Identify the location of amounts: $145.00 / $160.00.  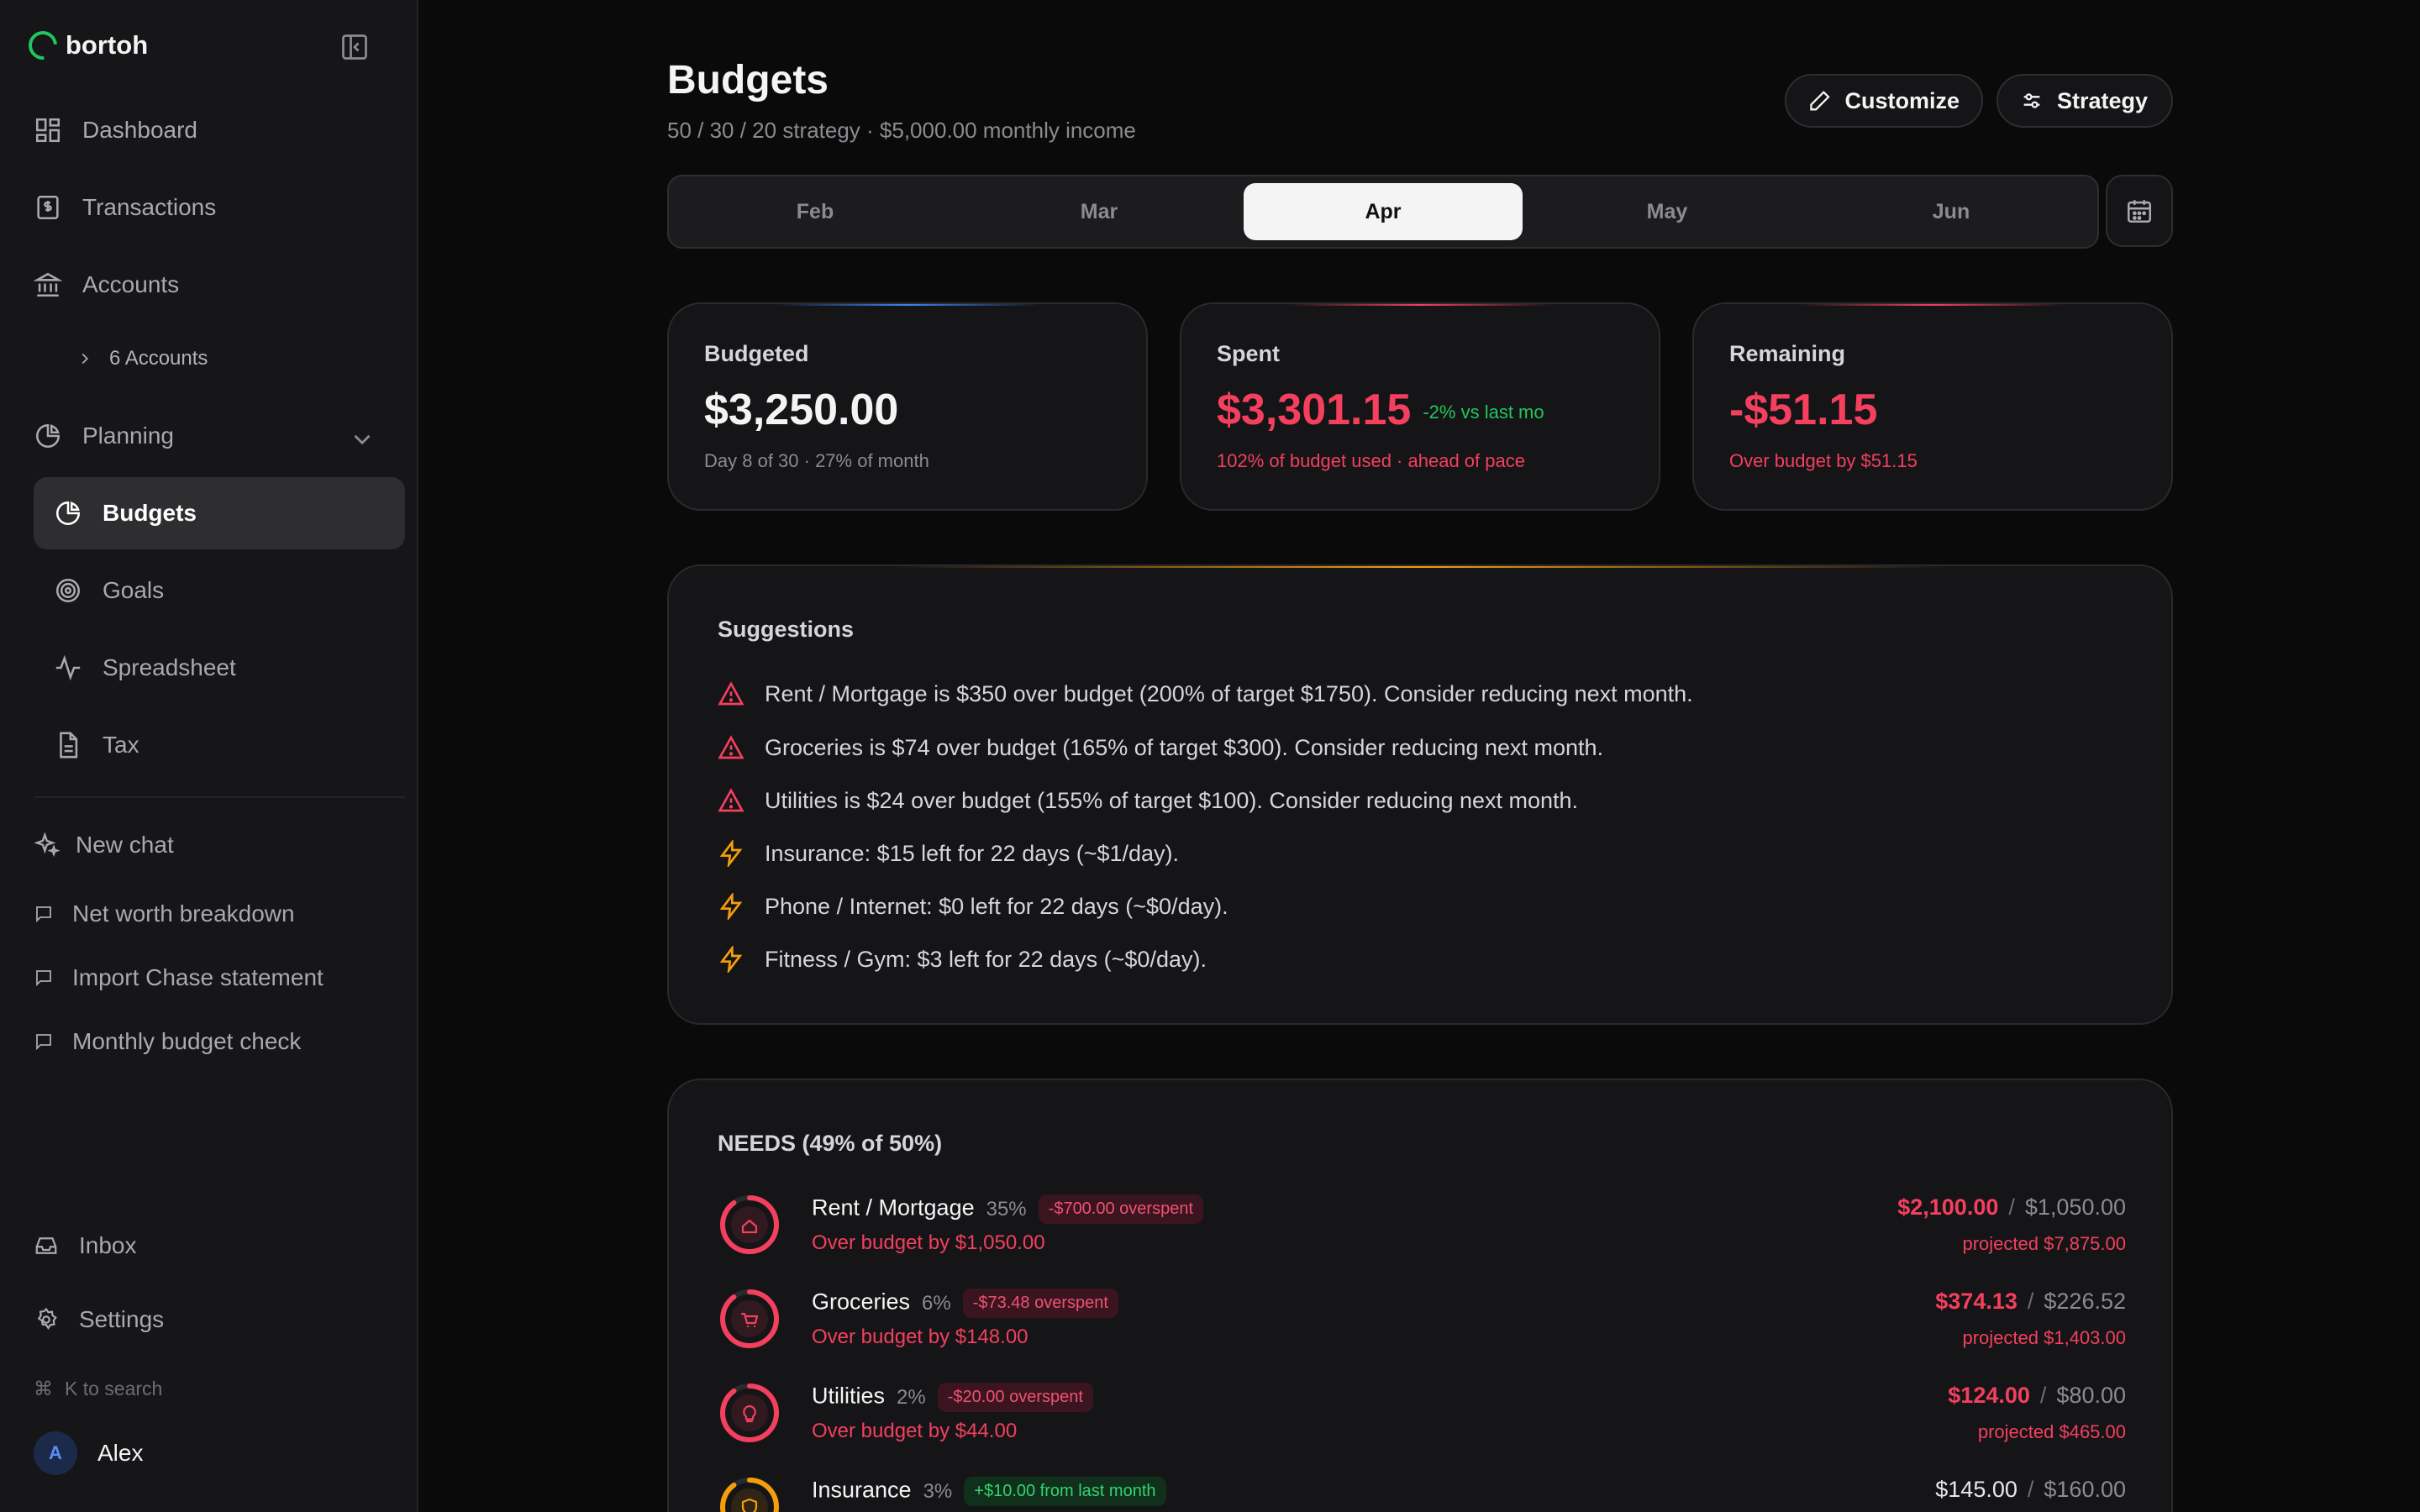
(2031, 1490).